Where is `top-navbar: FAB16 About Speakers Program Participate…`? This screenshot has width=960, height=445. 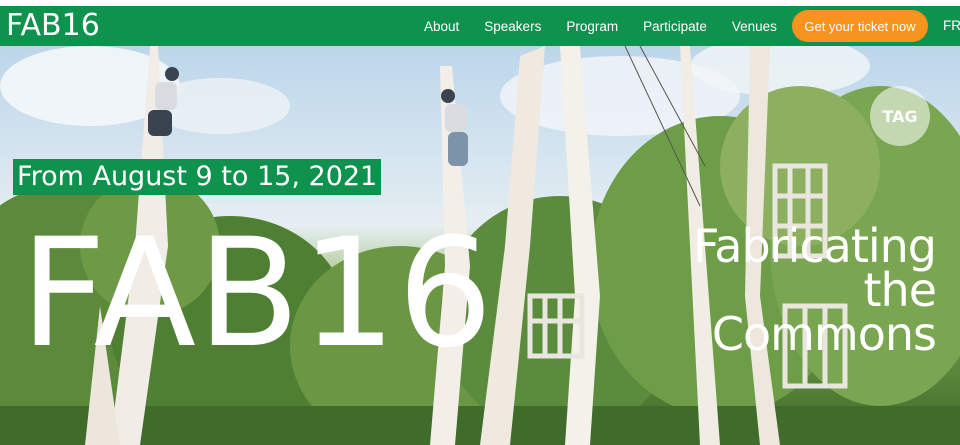
top-navbar: FAB16 About Speakers Program Participate… is located at coordinates (480, 26).